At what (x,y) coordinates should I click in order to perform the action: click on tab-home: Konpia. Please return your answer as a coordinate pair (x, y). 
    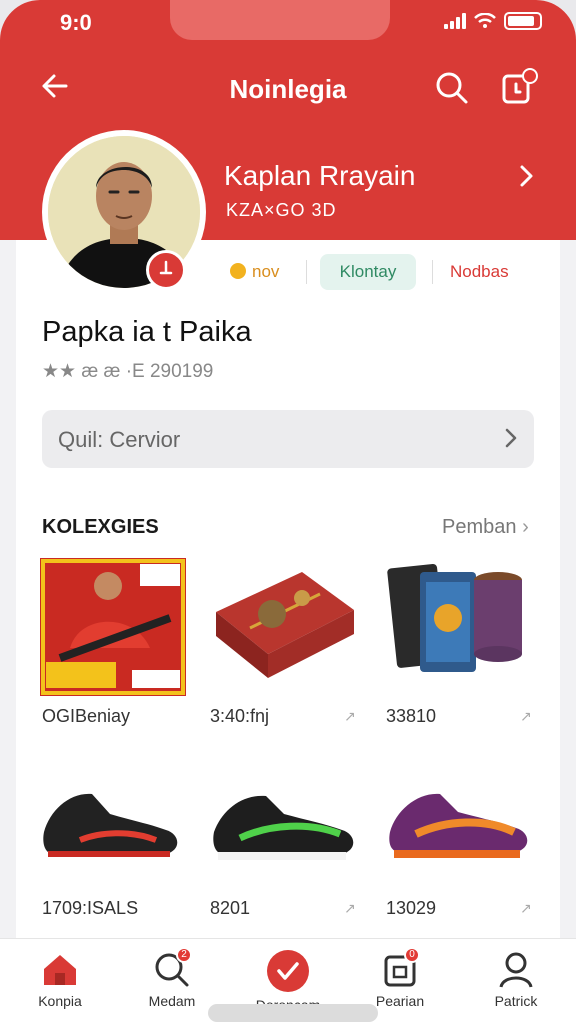
    Looking at the image, I should click on (60, 979).